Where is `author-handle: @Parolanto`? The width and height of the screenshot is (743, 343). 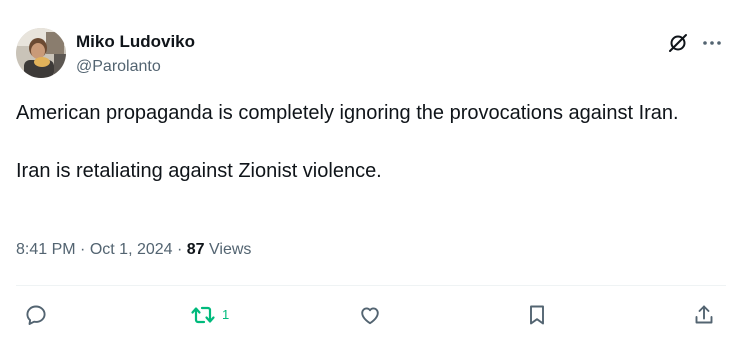
author-handle: @Parolanto is located at coordinates (118, 67).